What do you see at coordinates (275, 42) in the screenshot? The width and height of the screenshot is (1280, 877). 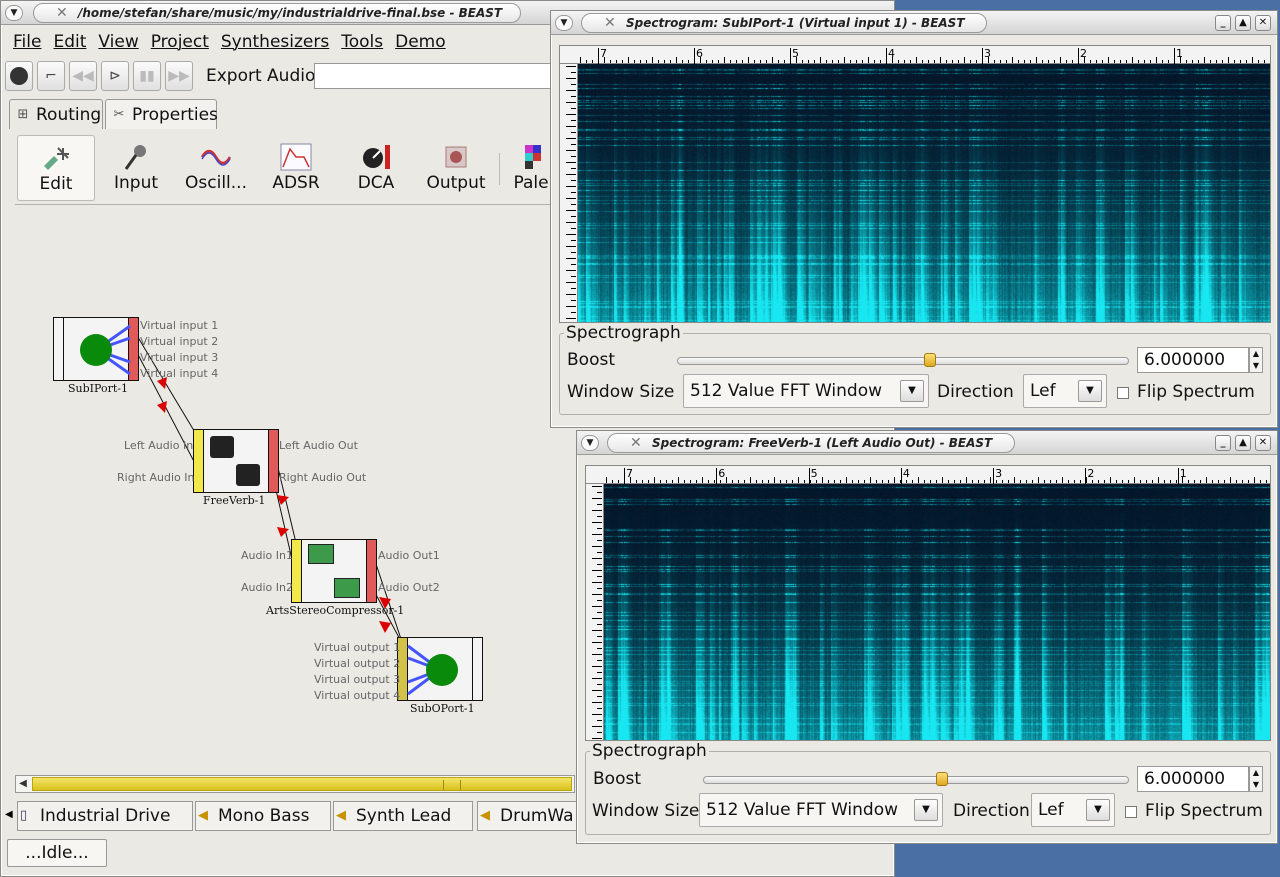 I see `menu-synthesizers: Synthesizers` at bounding box center [275, 42].